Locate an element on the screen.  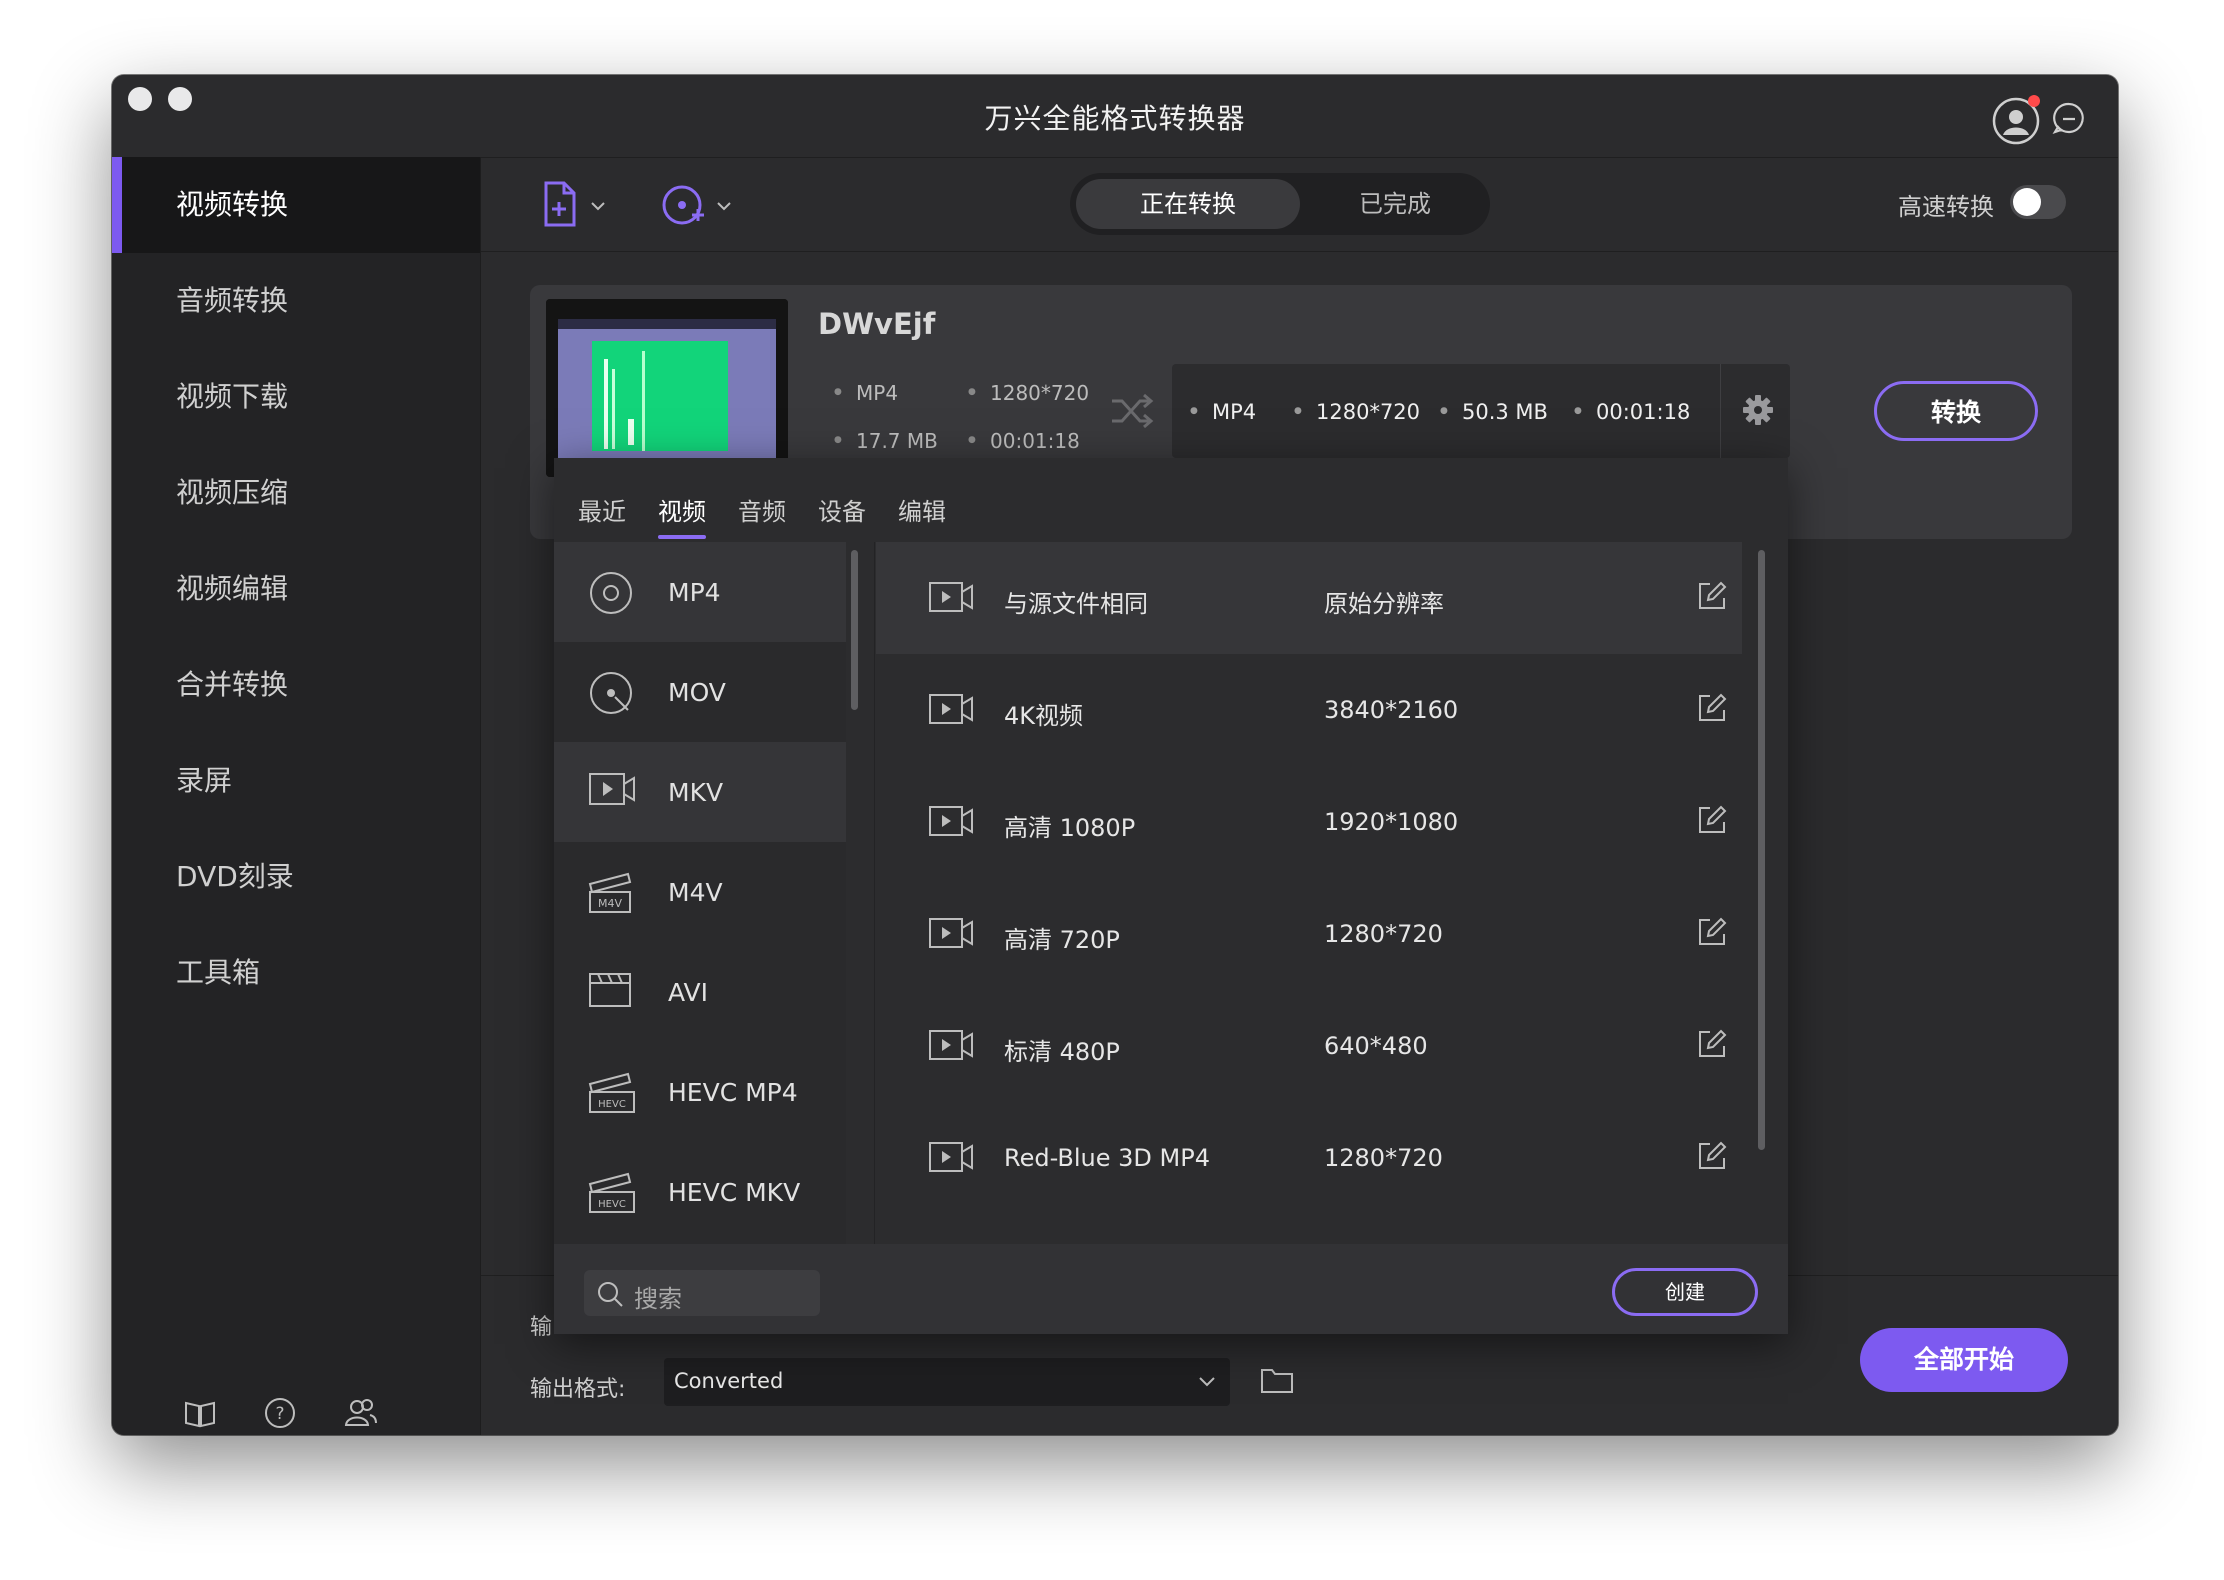
convert-status-tabs: 正在转换 已完成 is located at coordinates (1280, 204).